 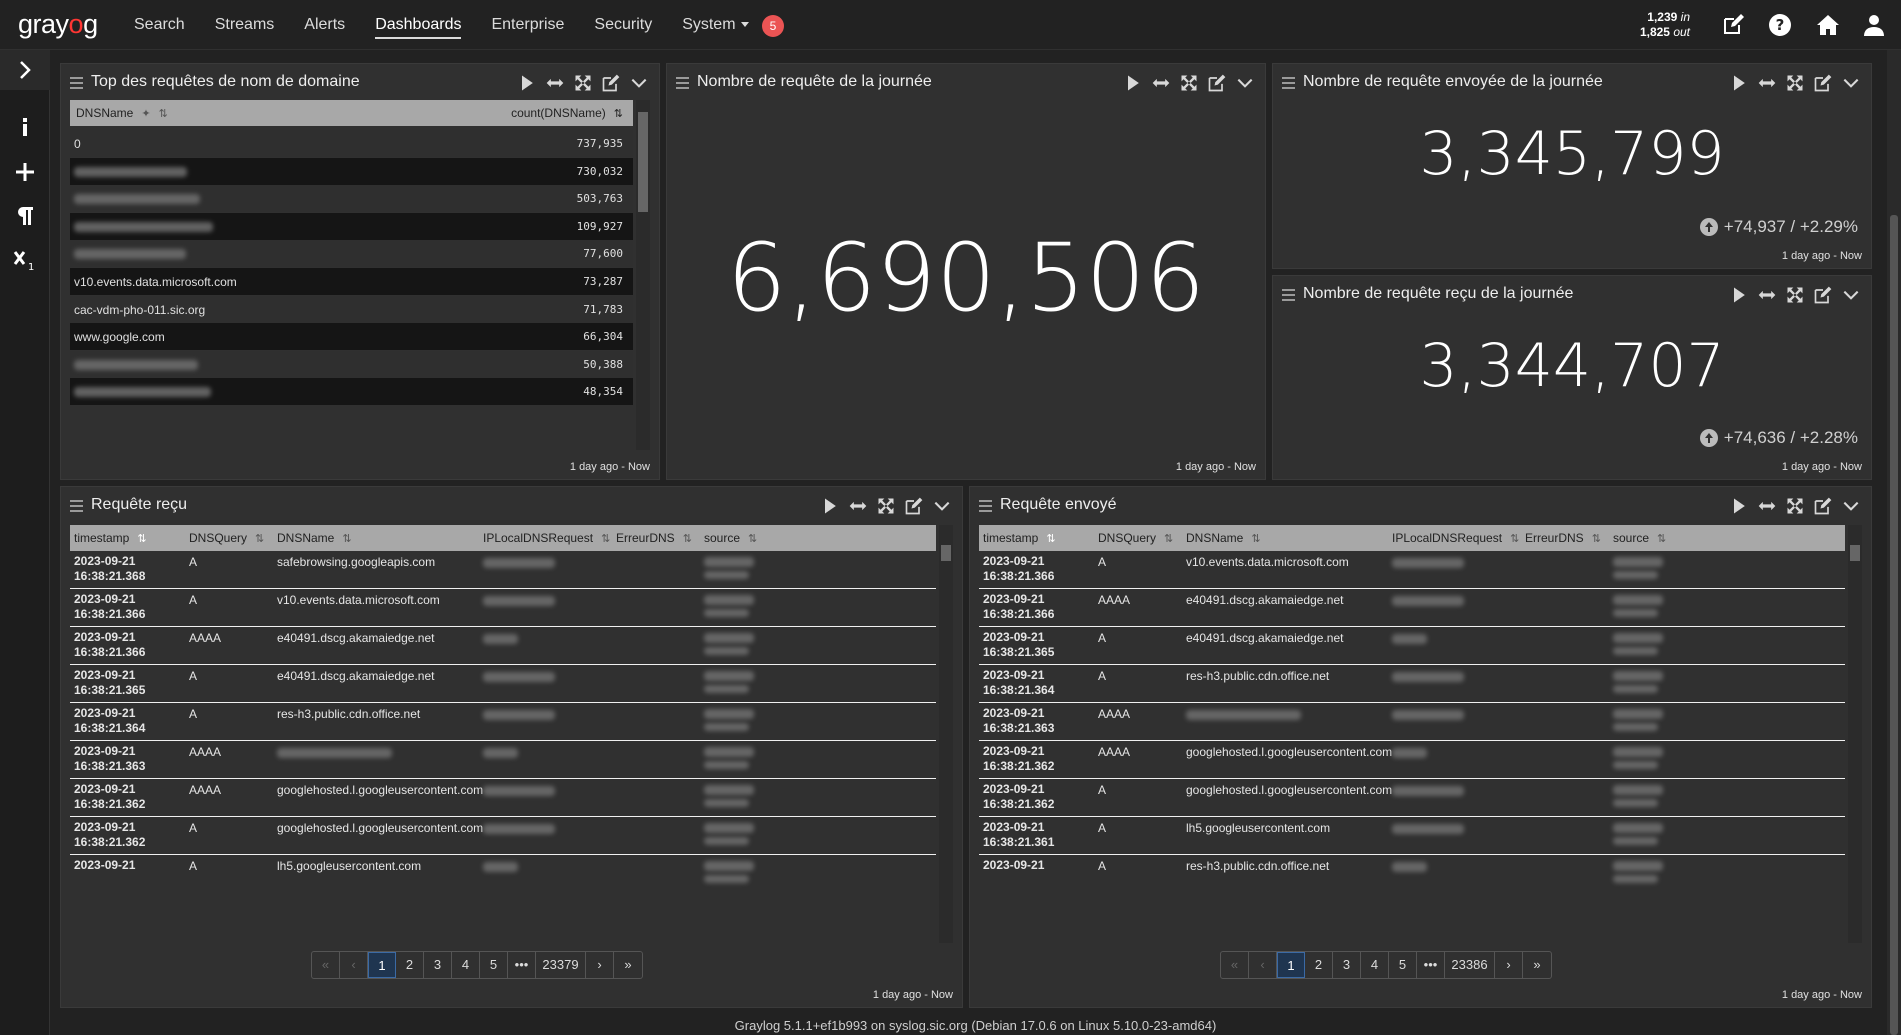 I want to click on table-row: 2023-09-21 Alh5.googleusercontent.com, so click(x=503, y=869).